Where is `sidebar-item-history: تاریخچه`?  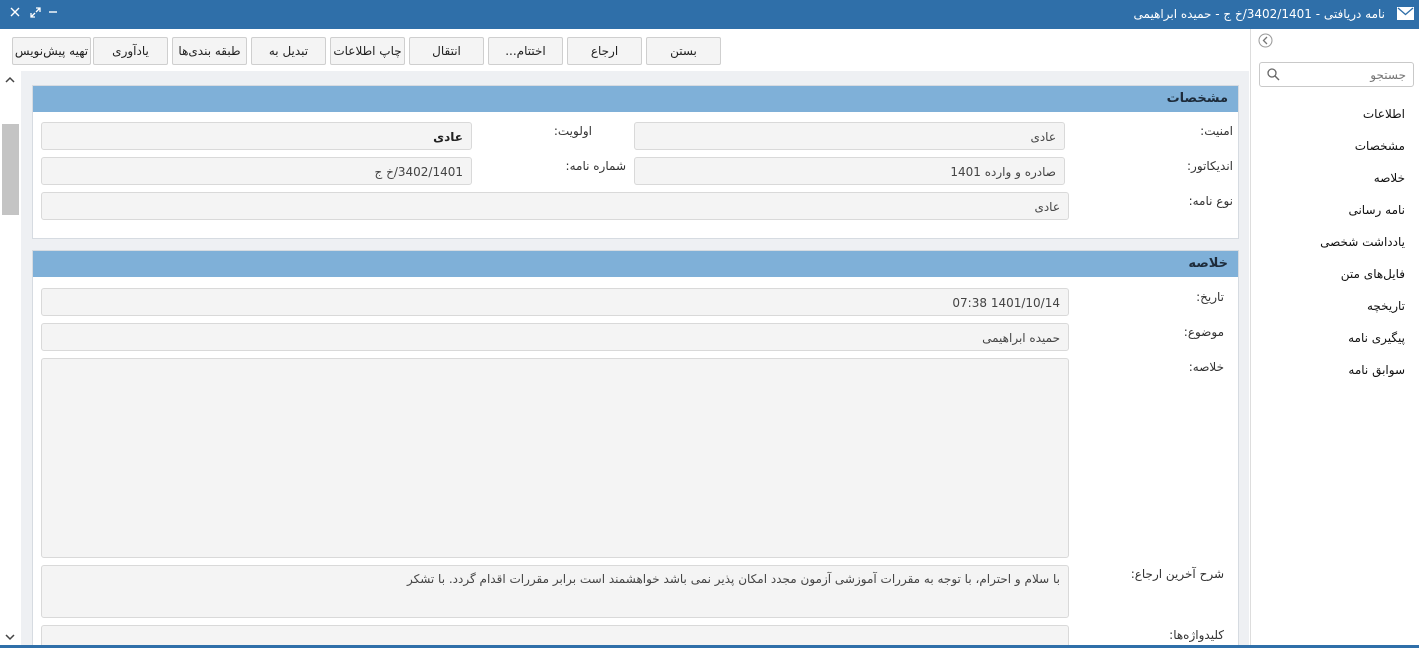
sidebar-item-history: تاریخچه is located at coordinates (1386, 306).